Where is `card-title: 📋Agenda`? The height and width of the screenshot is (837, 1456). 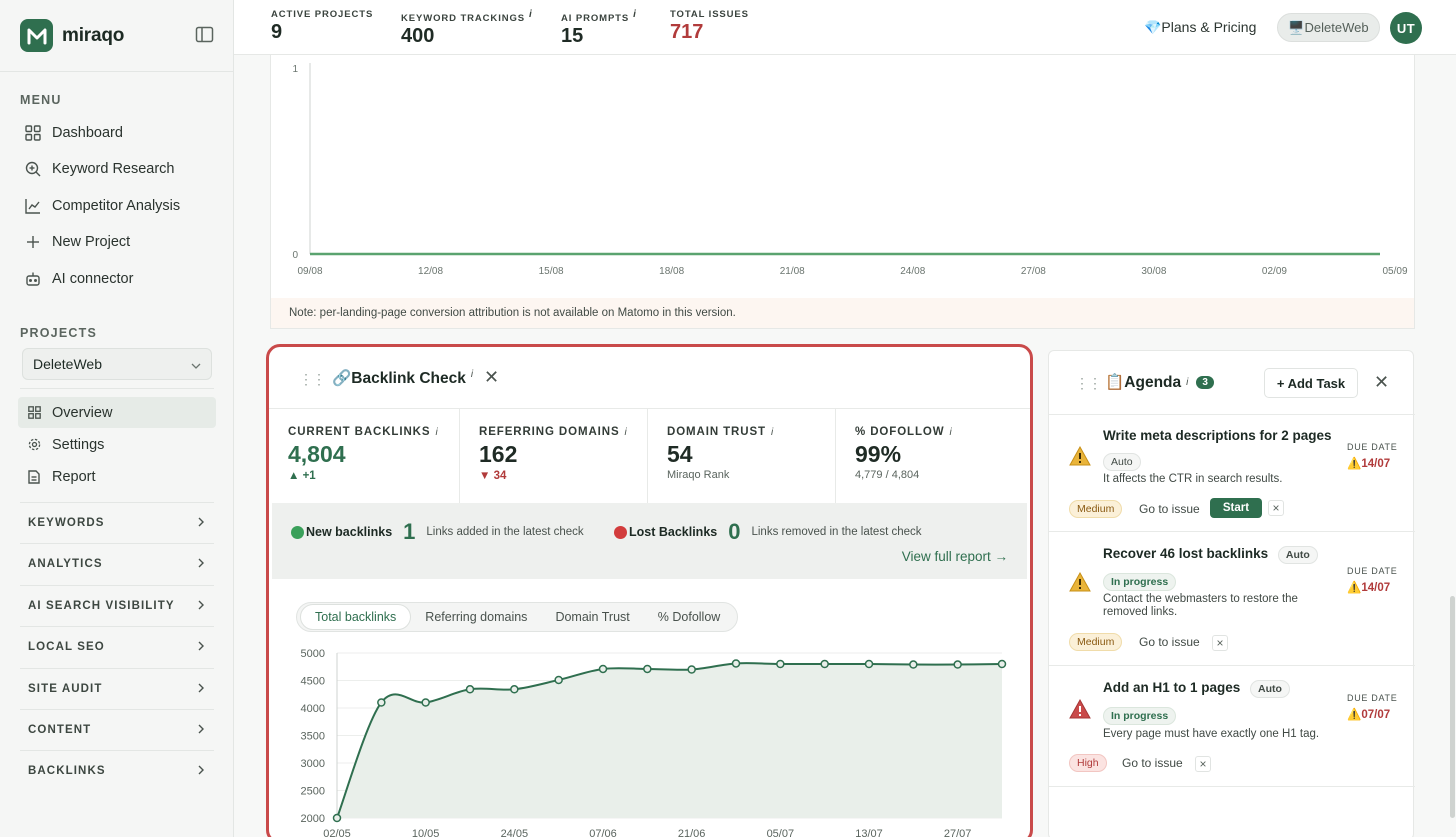 card-title: 📋Agenda is located at coordinates (1143, 382).